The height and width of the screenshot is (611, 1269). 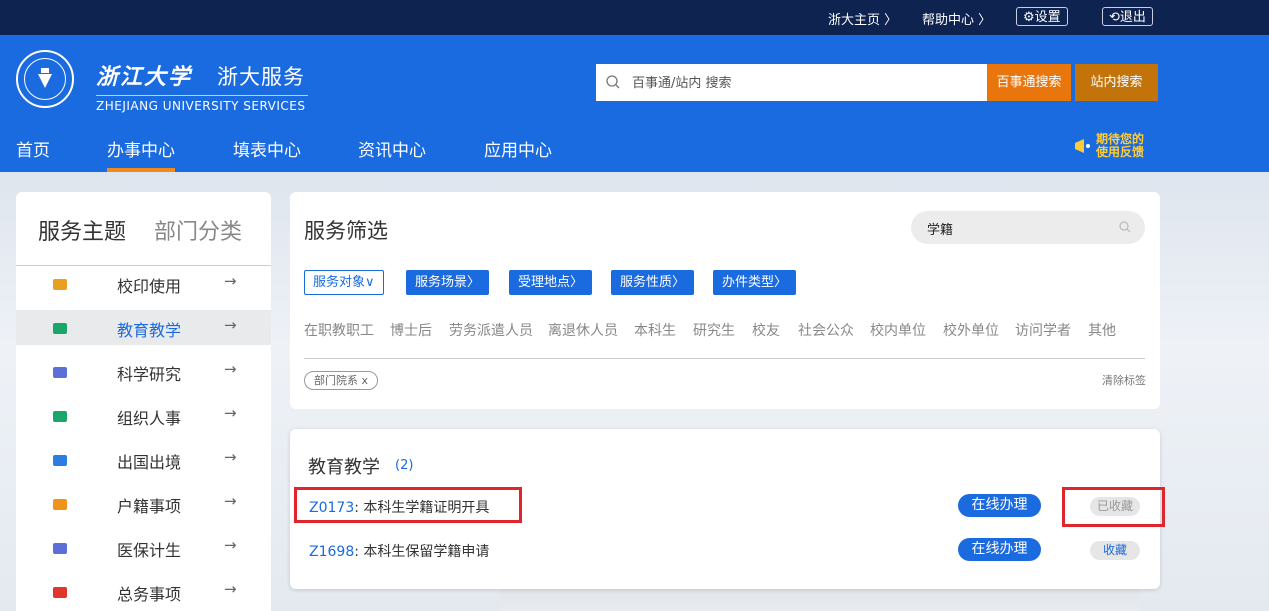 What do you see at coordinates (261, 77) in the screenshot?
I see `logo-service-name: 浙大服务` at bounding box center [261, 77].